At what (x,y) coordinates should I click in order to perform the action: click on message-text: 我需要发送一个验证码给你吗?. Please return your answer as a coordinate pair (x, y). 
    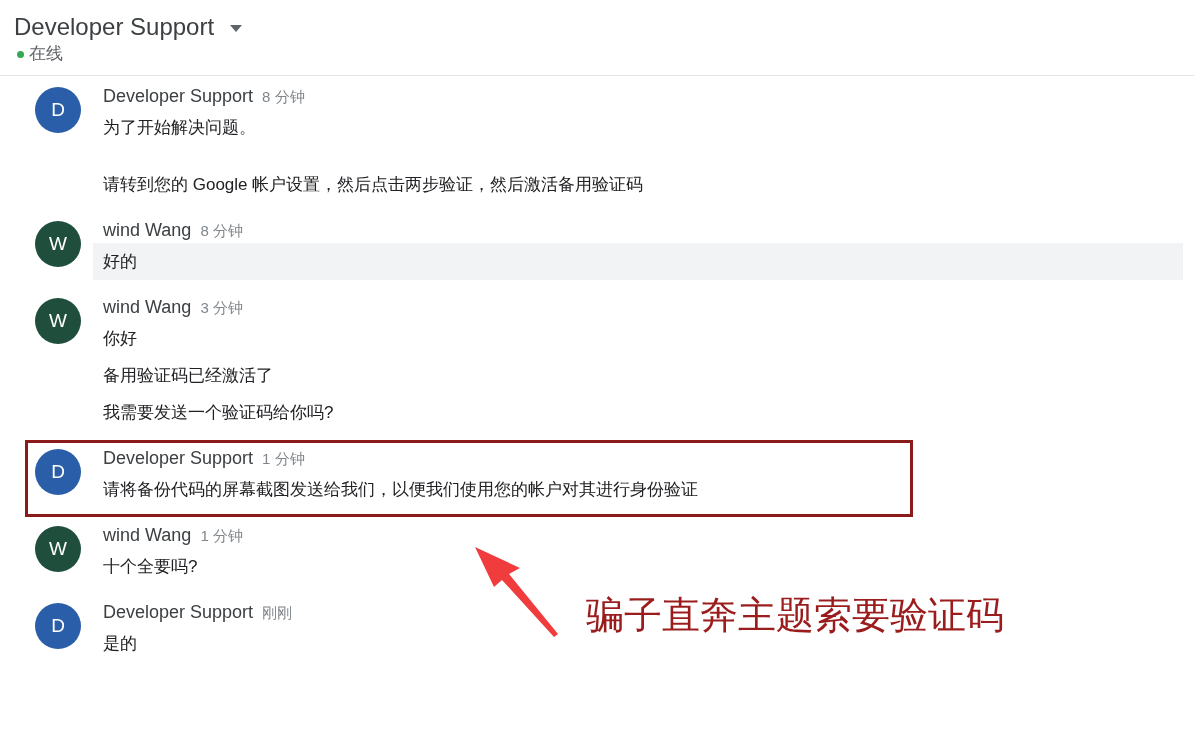
    Looking at the image, I should click on (219, 413).